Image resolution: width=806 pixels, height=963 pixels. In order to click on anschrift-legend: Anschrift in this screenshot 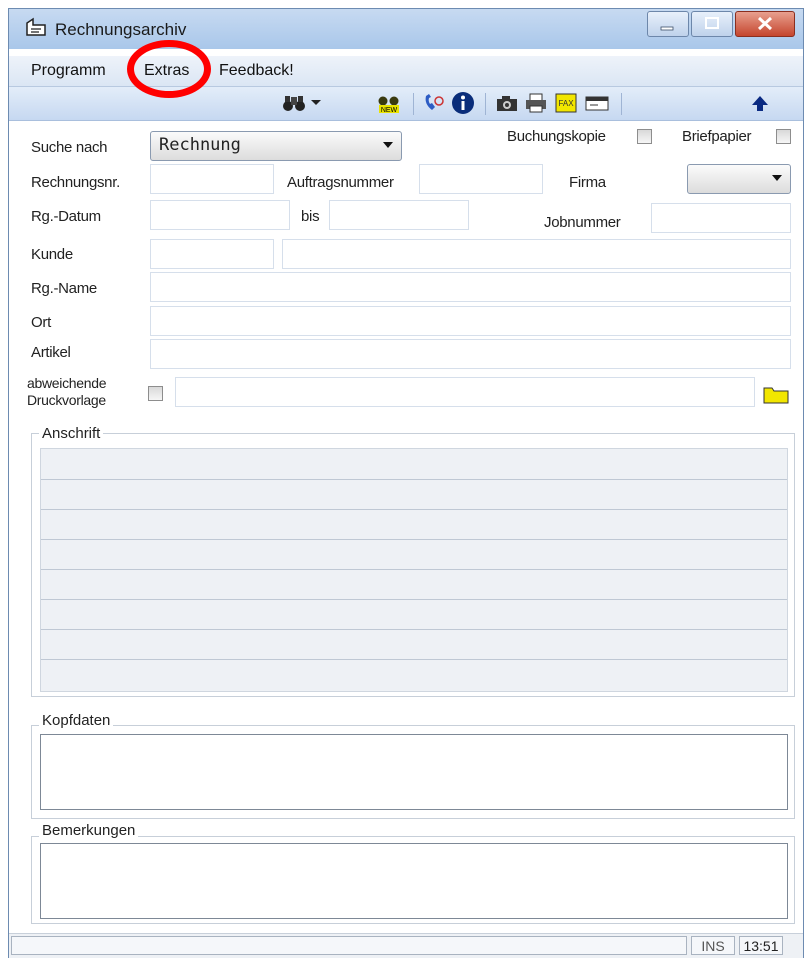, I will do `click(71, 433)`.